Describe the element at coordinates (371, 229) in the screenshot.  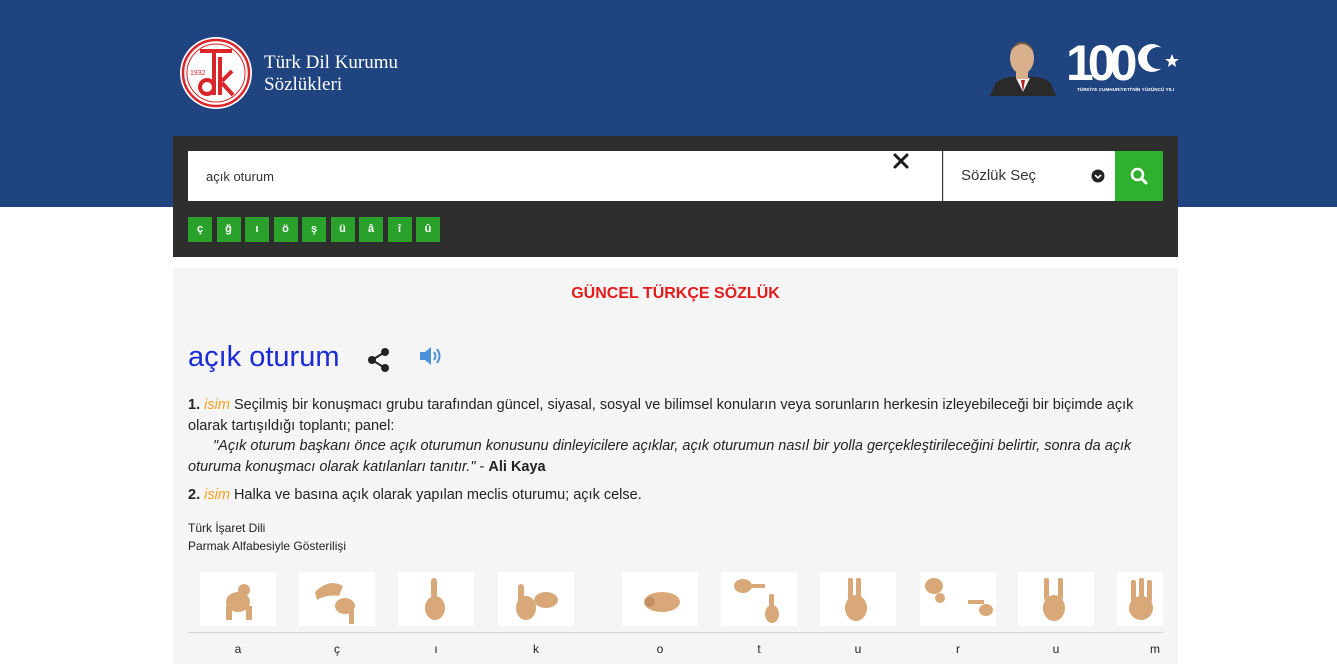
I see `char-button-a-circumflex: â` at that location.